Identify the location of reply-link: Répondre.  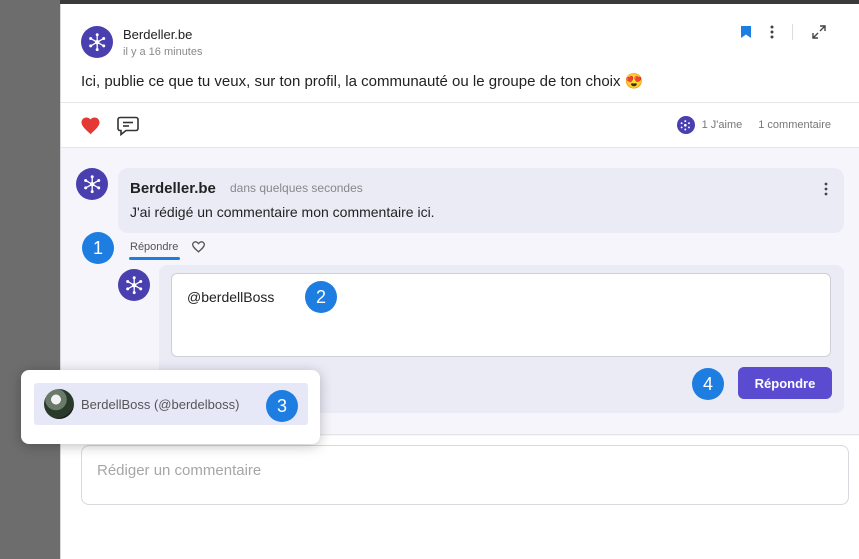
(154, 247).